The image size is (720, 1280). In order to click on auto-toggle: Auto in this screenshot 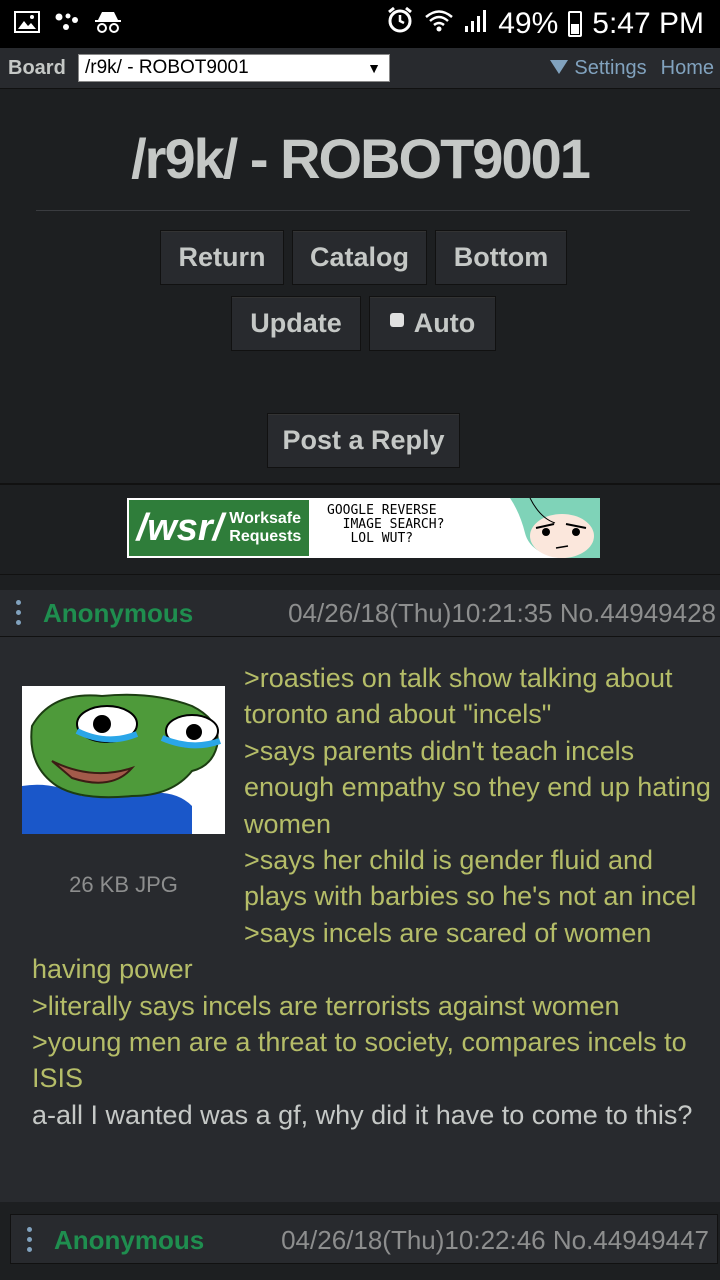, I will do `click(432, 323)`.